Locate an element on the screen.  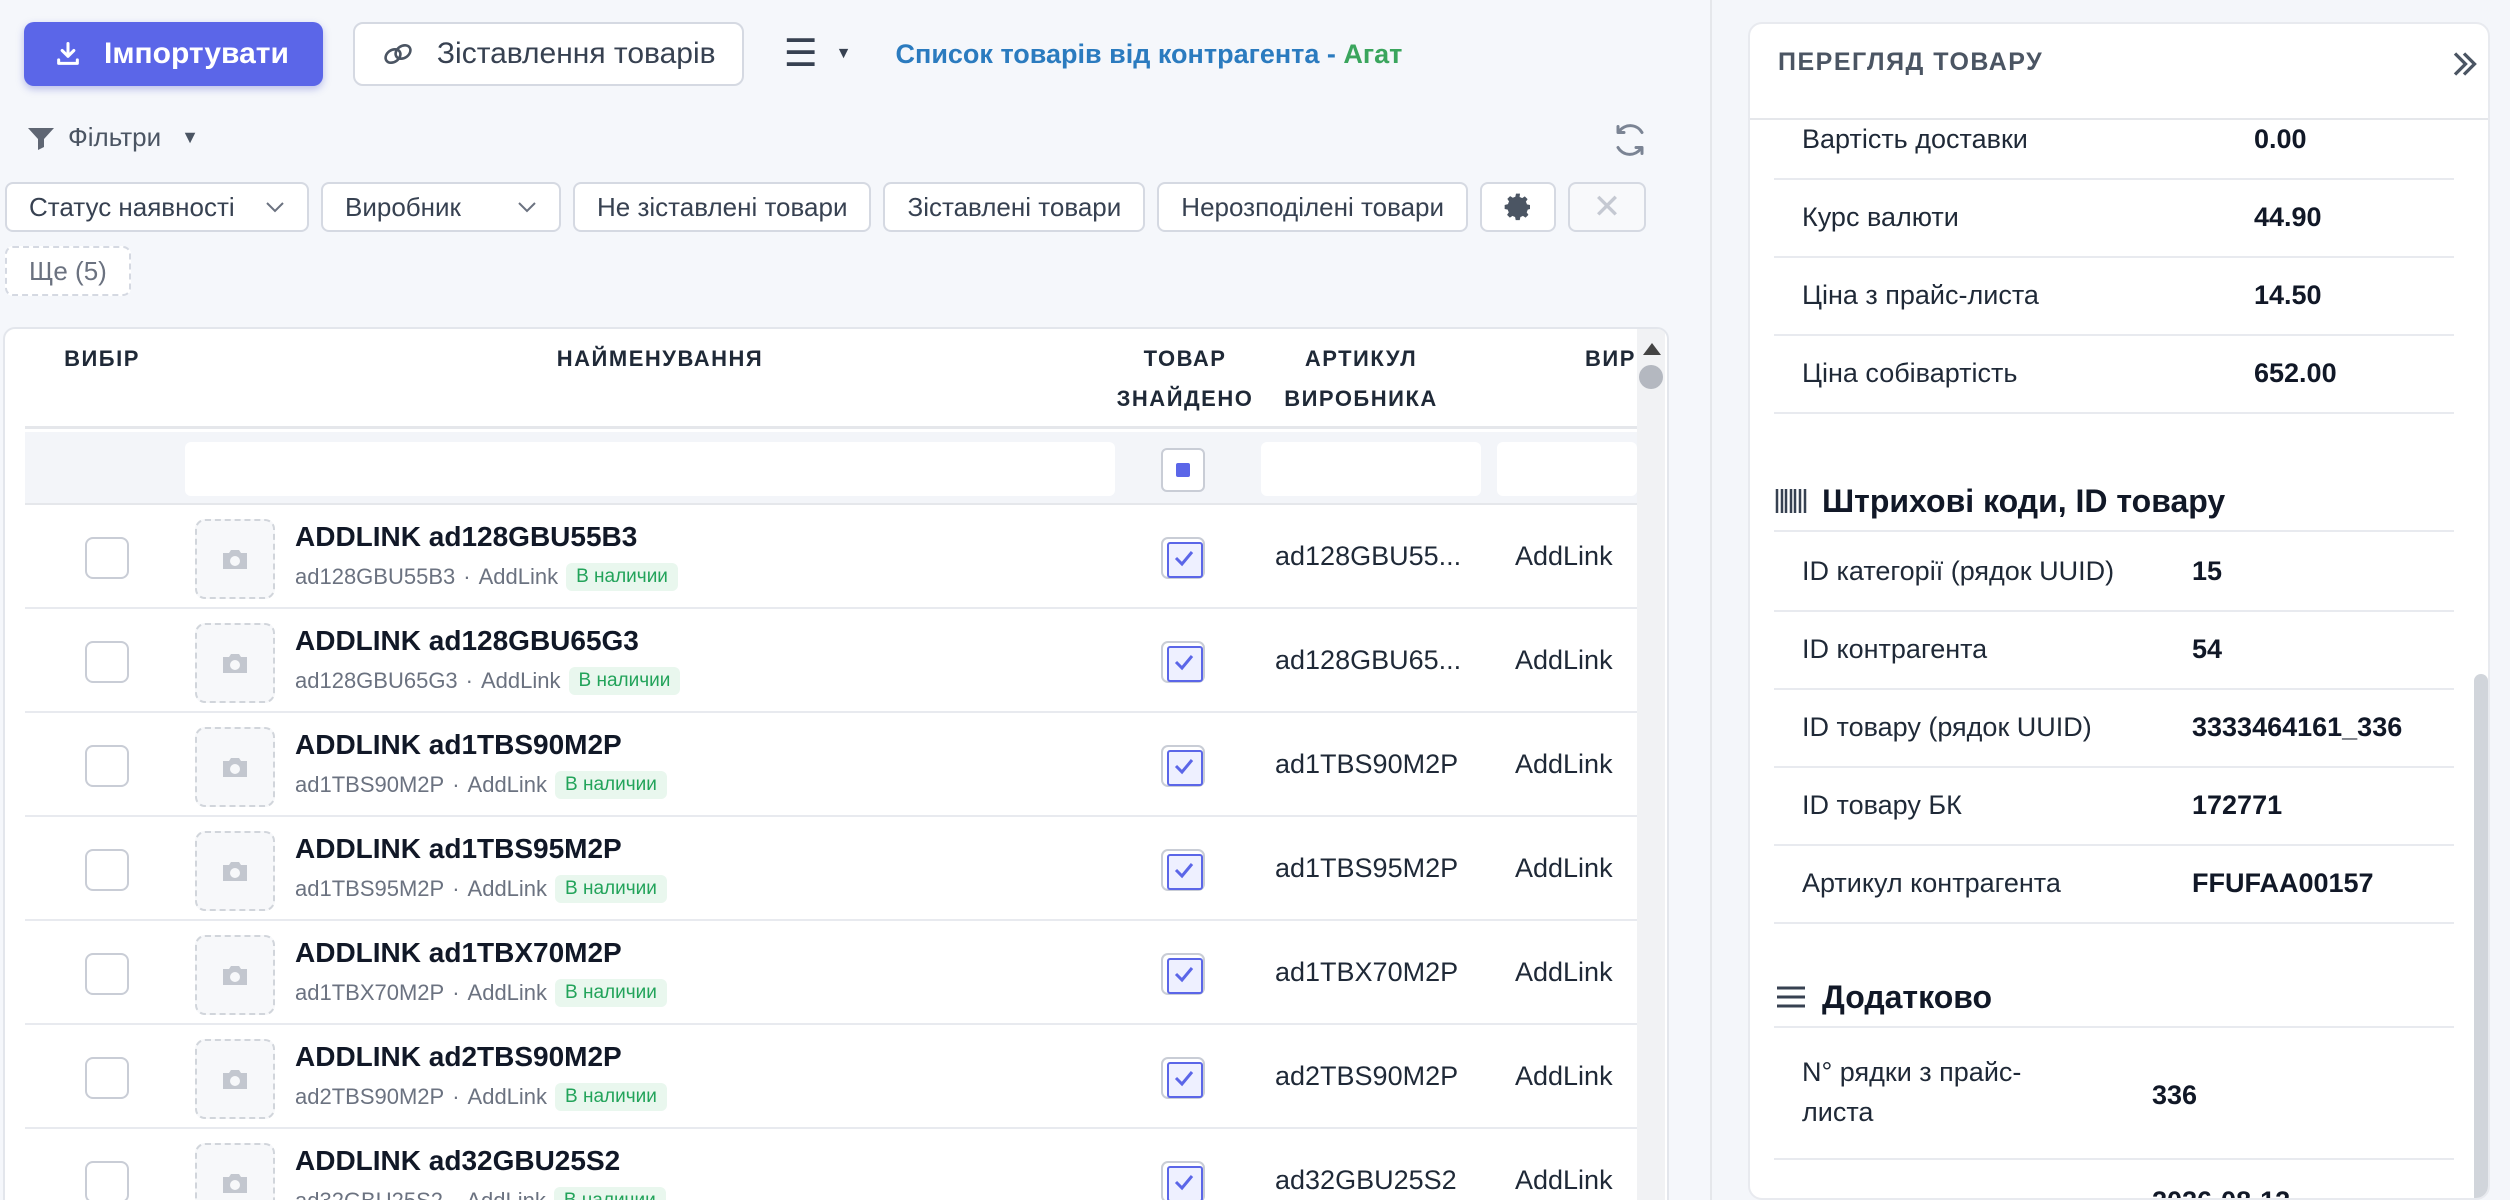
column-header-sku: АРТИКУЛ ВИРОБНИКА is located at coordinates (1361, 379).